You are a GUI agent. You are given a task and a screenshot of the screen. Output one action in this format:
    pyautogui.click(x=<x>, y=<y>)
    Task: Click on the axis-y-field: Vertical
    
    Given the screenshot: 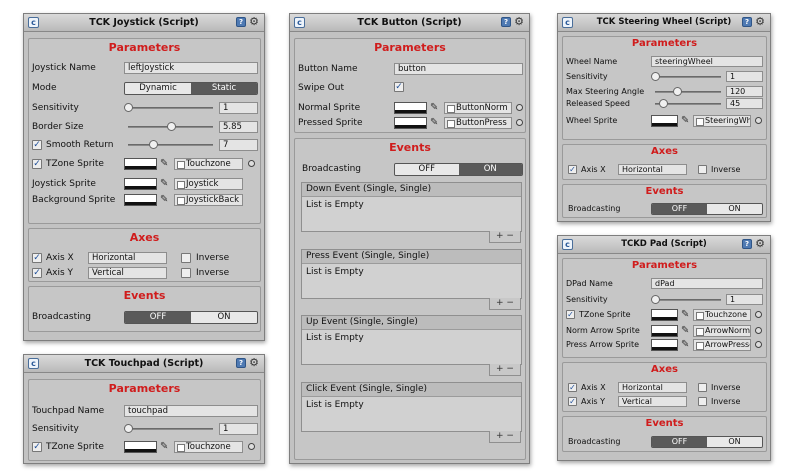 What is the action you would take?
    pyautogui.click(x=127, y=273)
    